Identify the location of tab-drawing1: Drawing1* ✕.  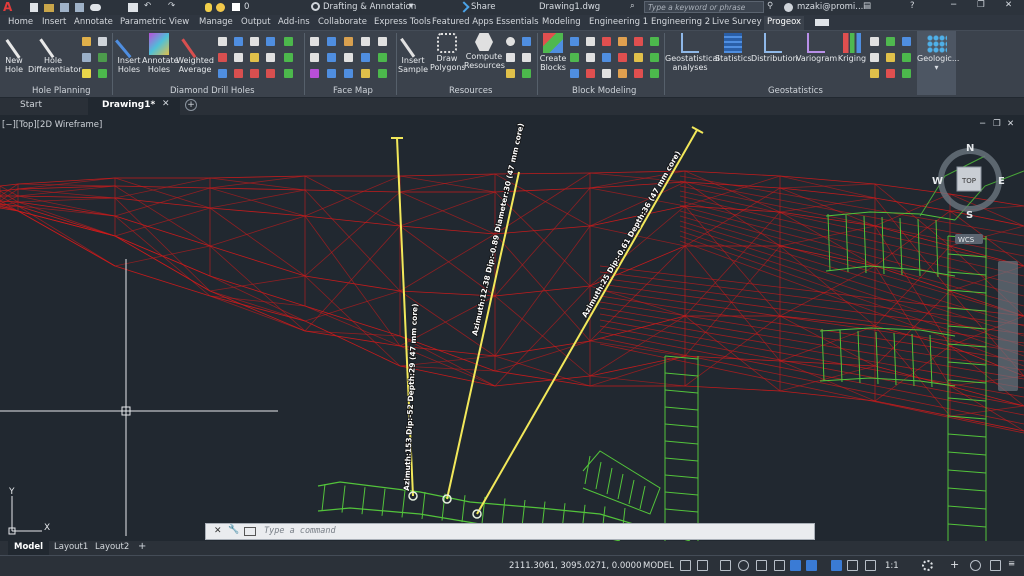
(134, 106).